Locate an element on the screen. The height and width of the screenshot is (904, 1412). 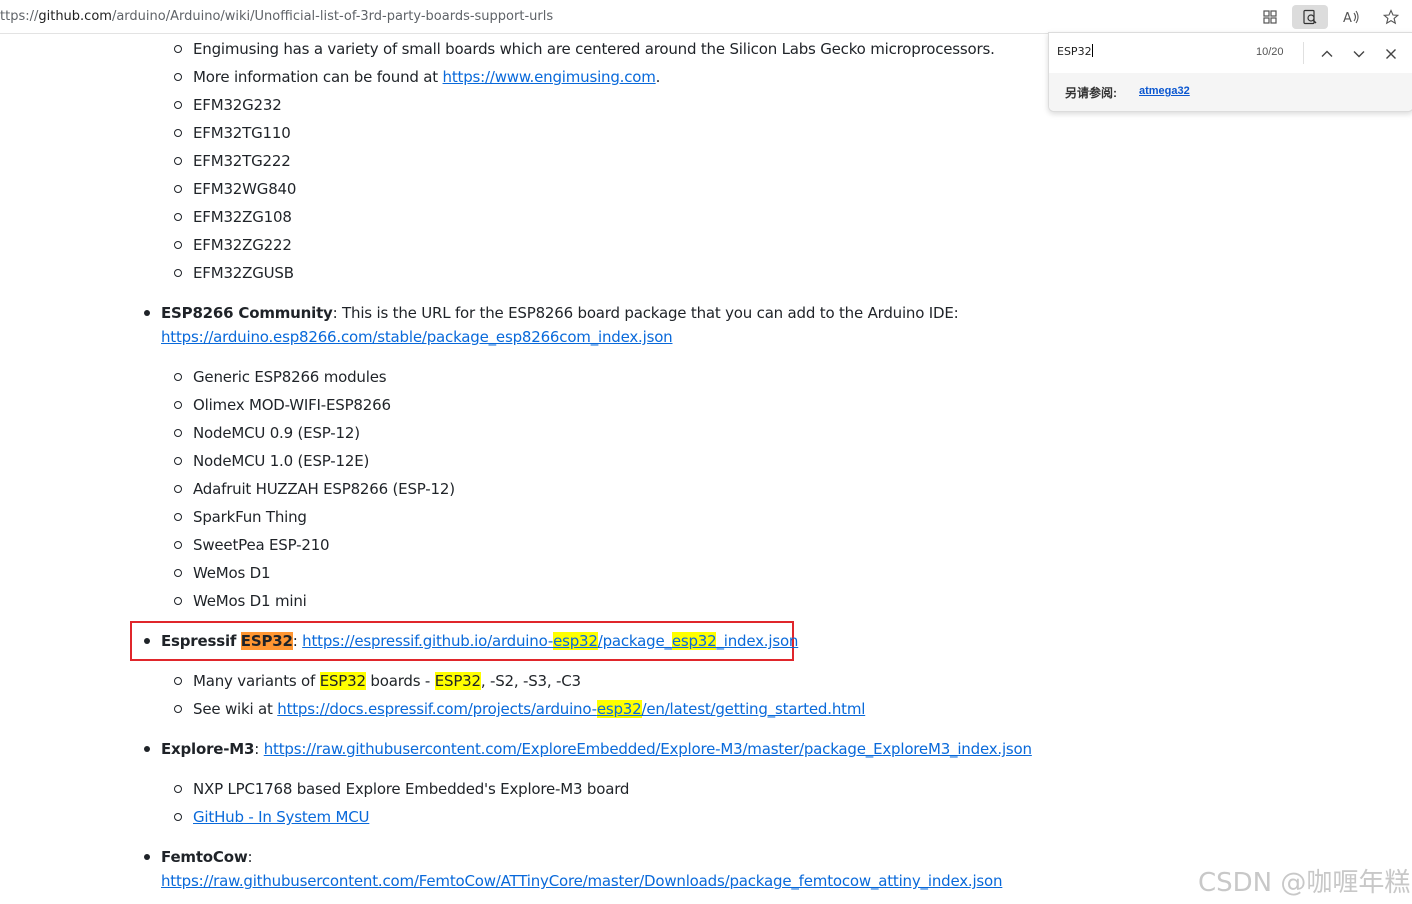
close-icon is located at coordinates (1391, 54).